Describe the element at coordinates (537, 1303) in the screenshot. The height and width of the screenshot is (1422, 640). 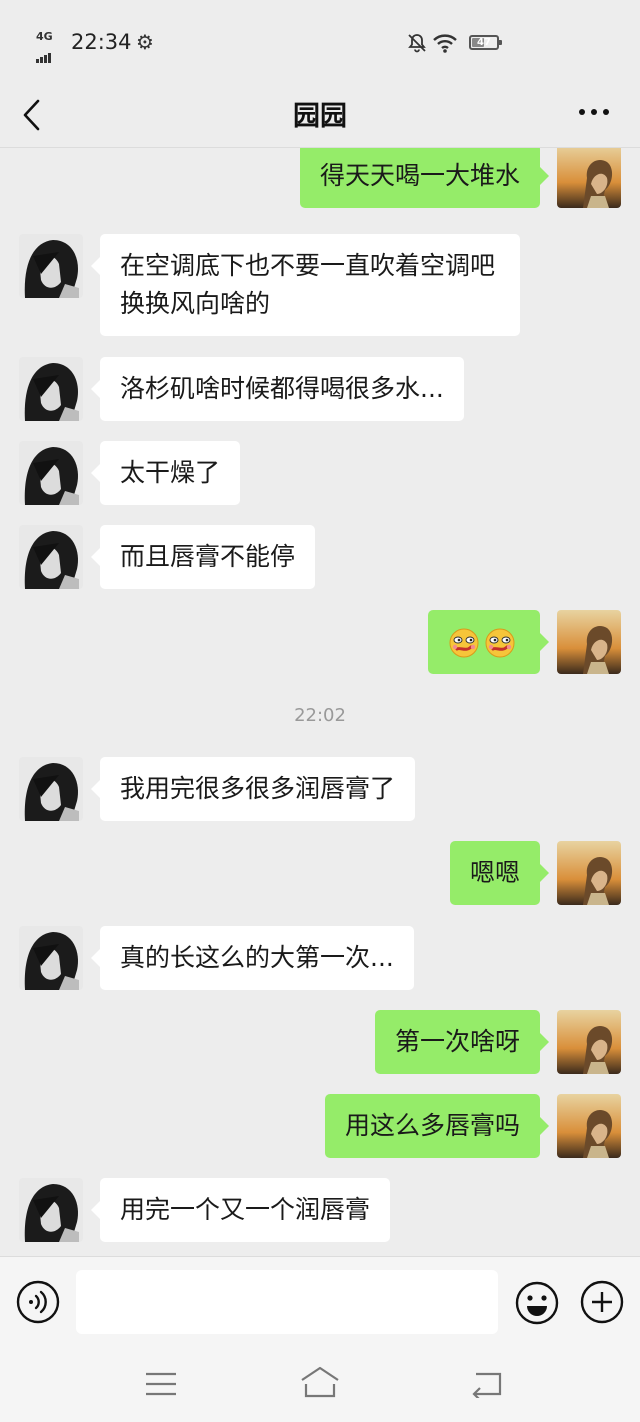
I see `emoji-icon` at that location.